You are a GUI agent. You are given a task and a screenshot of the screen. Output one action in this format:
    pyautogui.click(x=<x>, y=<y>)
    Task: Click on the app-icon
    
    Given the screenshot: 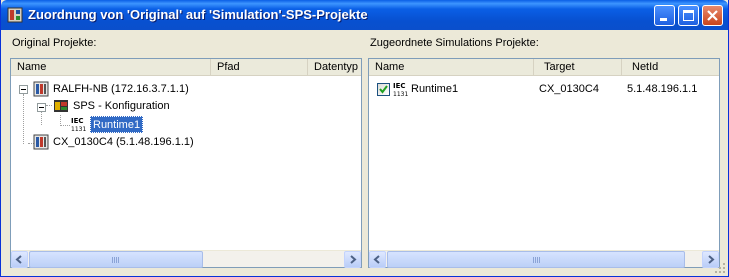 What is the action you would take?
    pyautogui.click(x=15, y=15)
    